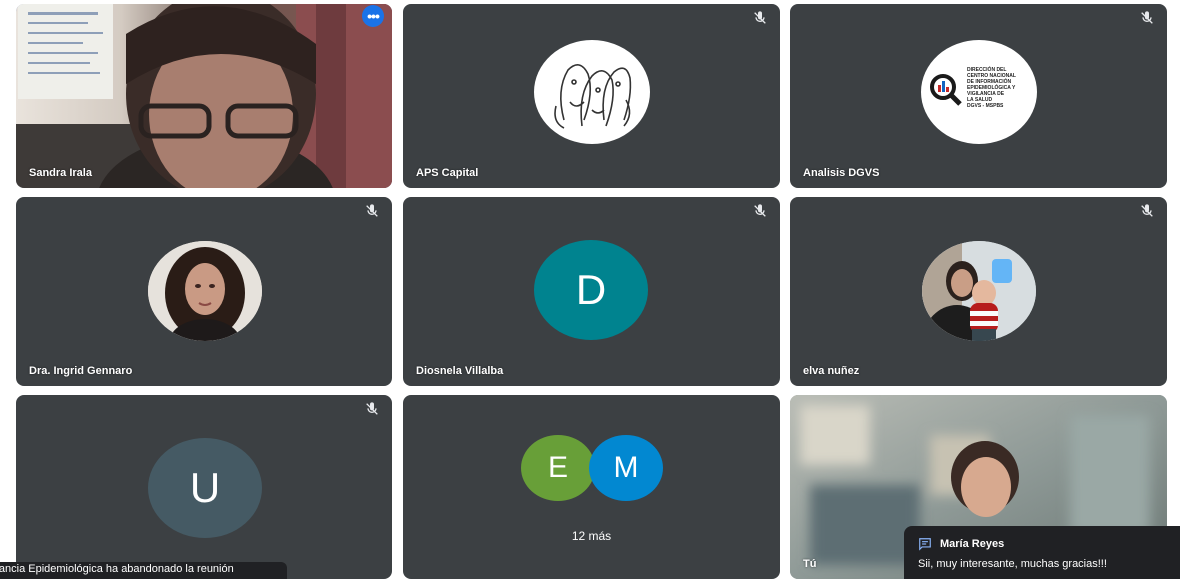 The height and width of the screenshot is (579, 1188). What do you see at coordinates (60, 173) in the screenshot?
I see `participant-name: Sandra Irala` at bounding box center [60, 173].